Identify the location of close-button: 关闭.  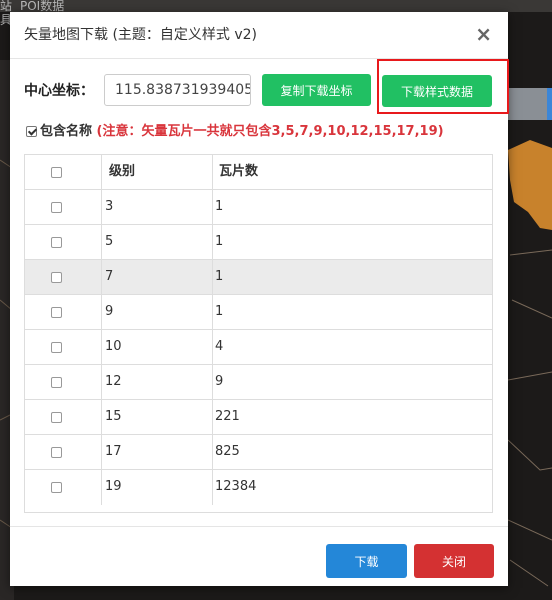
(454, 561).